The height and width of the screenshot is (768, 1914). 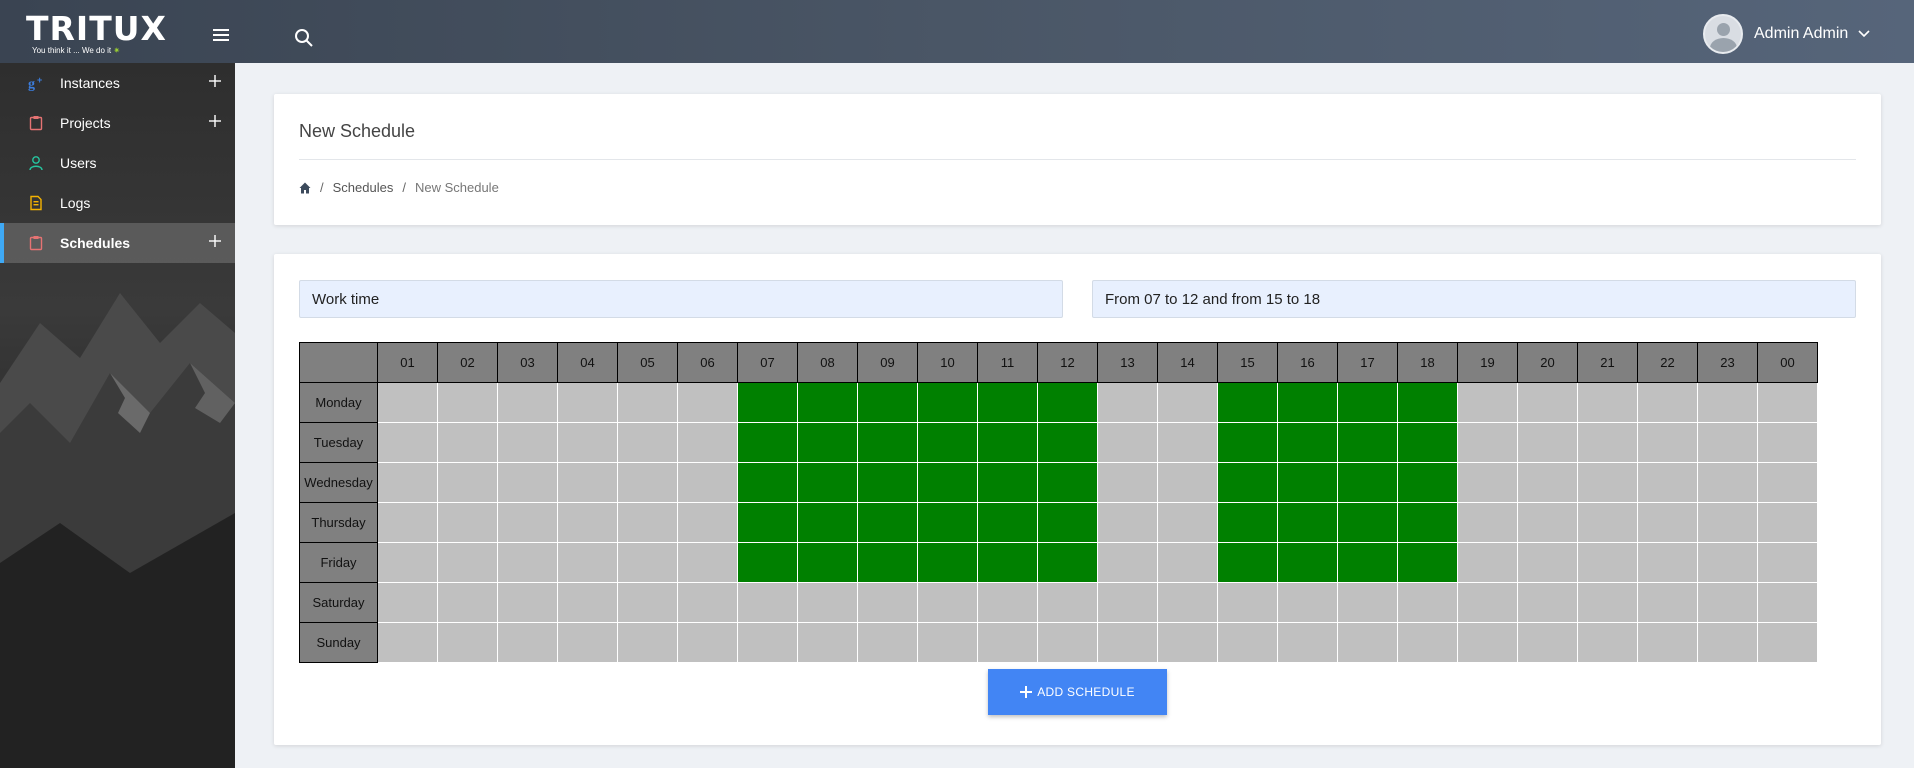 What do you see at coordinates (305, 188) in the screenshot?
I see `home-icon` at bounding box center [305, 188].